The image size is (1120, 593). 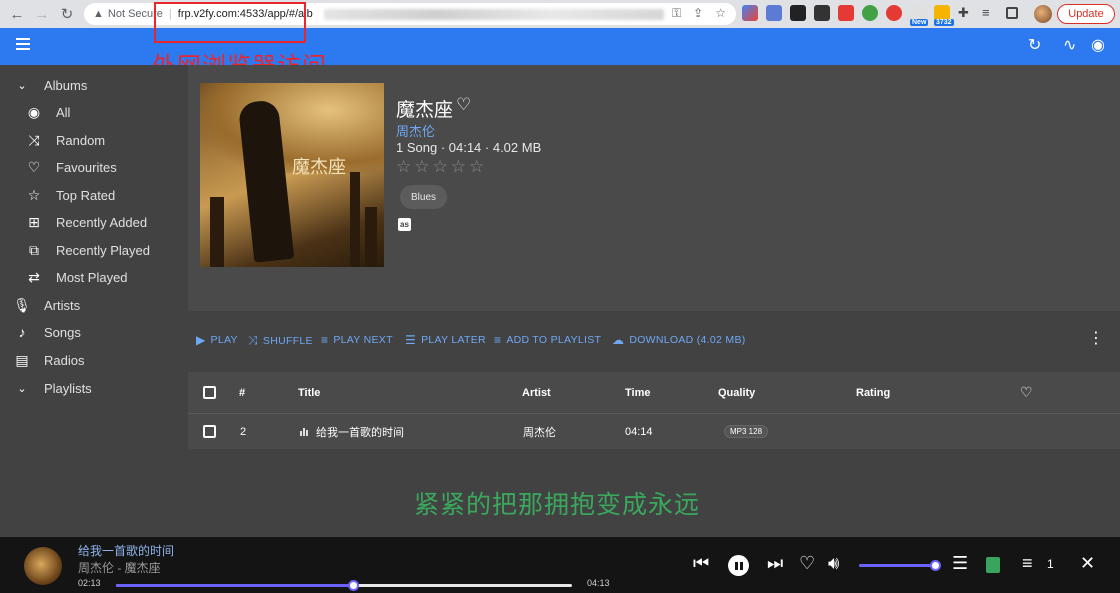 I want to click on lyrics-icon, so click(x=993, y=565).